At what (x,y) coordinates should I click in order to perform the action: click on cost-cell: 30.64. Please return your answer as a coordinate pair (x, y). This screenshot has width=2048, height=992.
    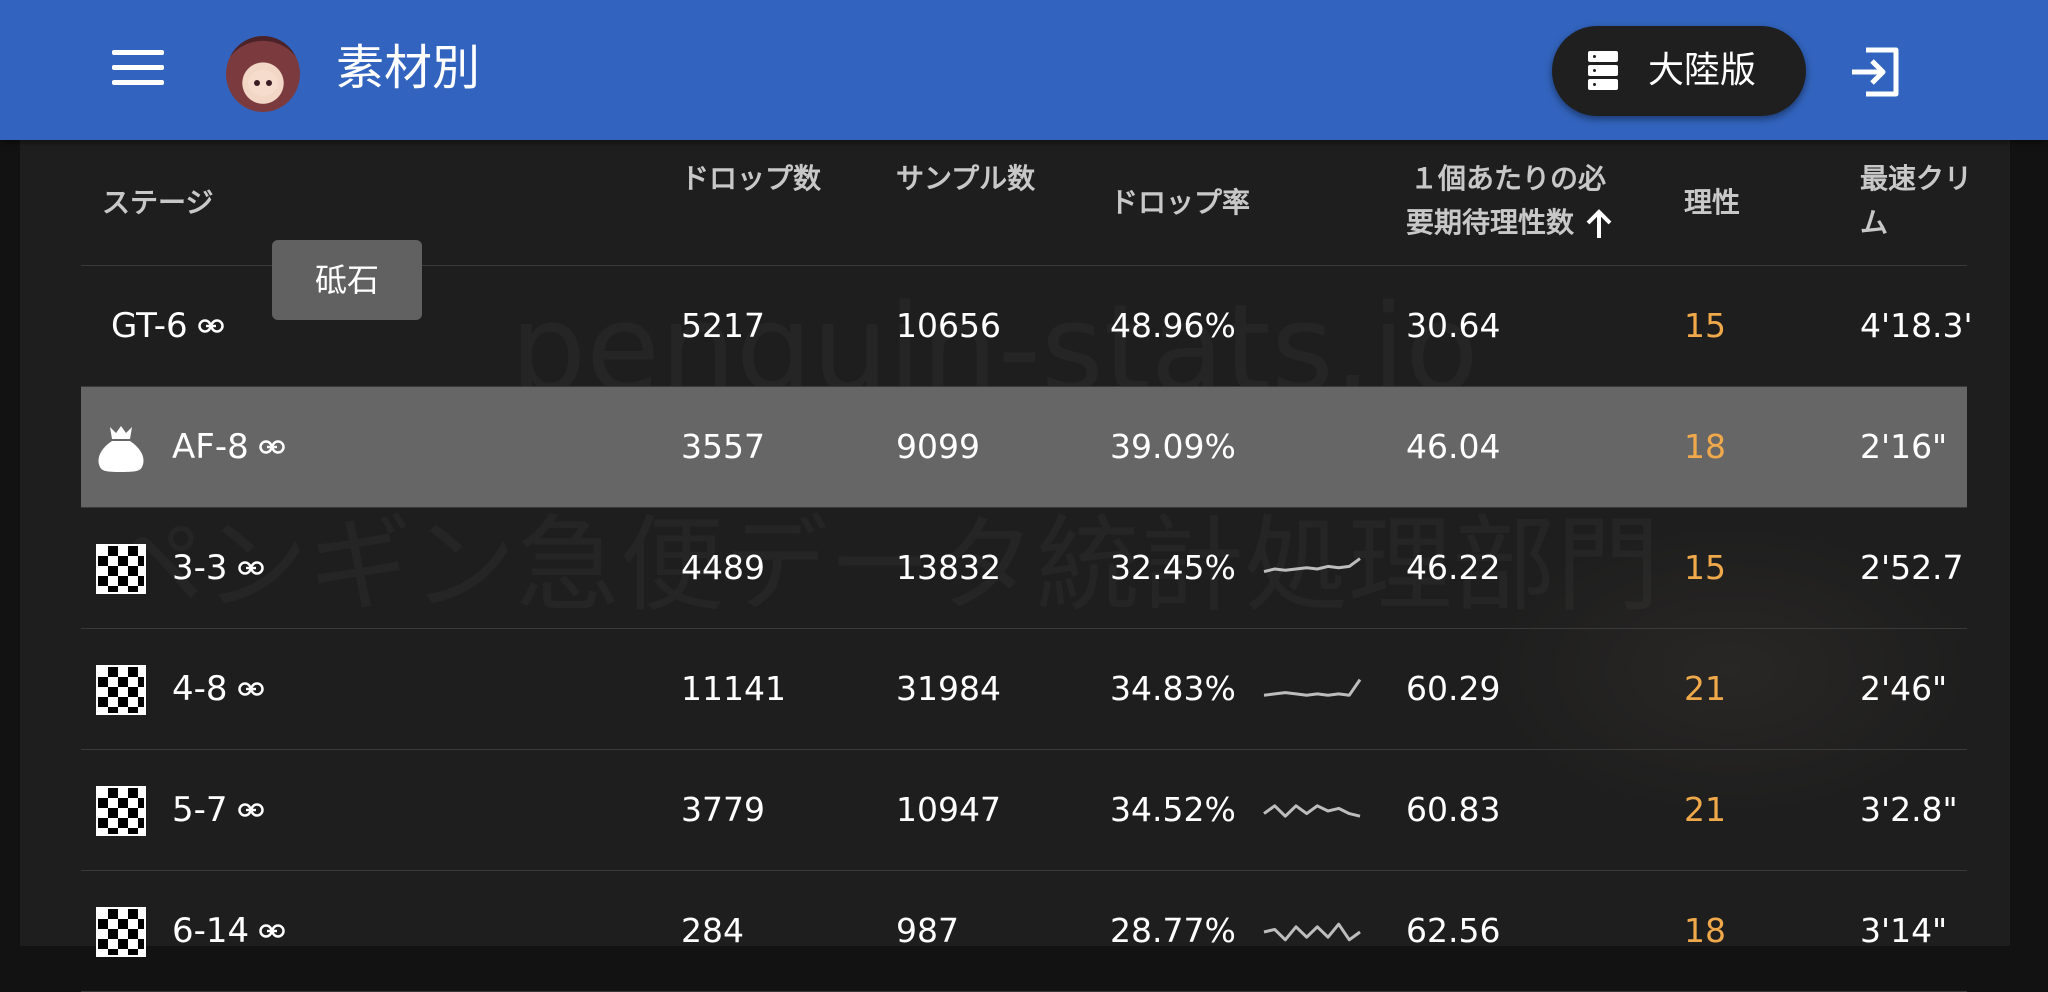
    Looking at the image, I should click on (1453, 325).